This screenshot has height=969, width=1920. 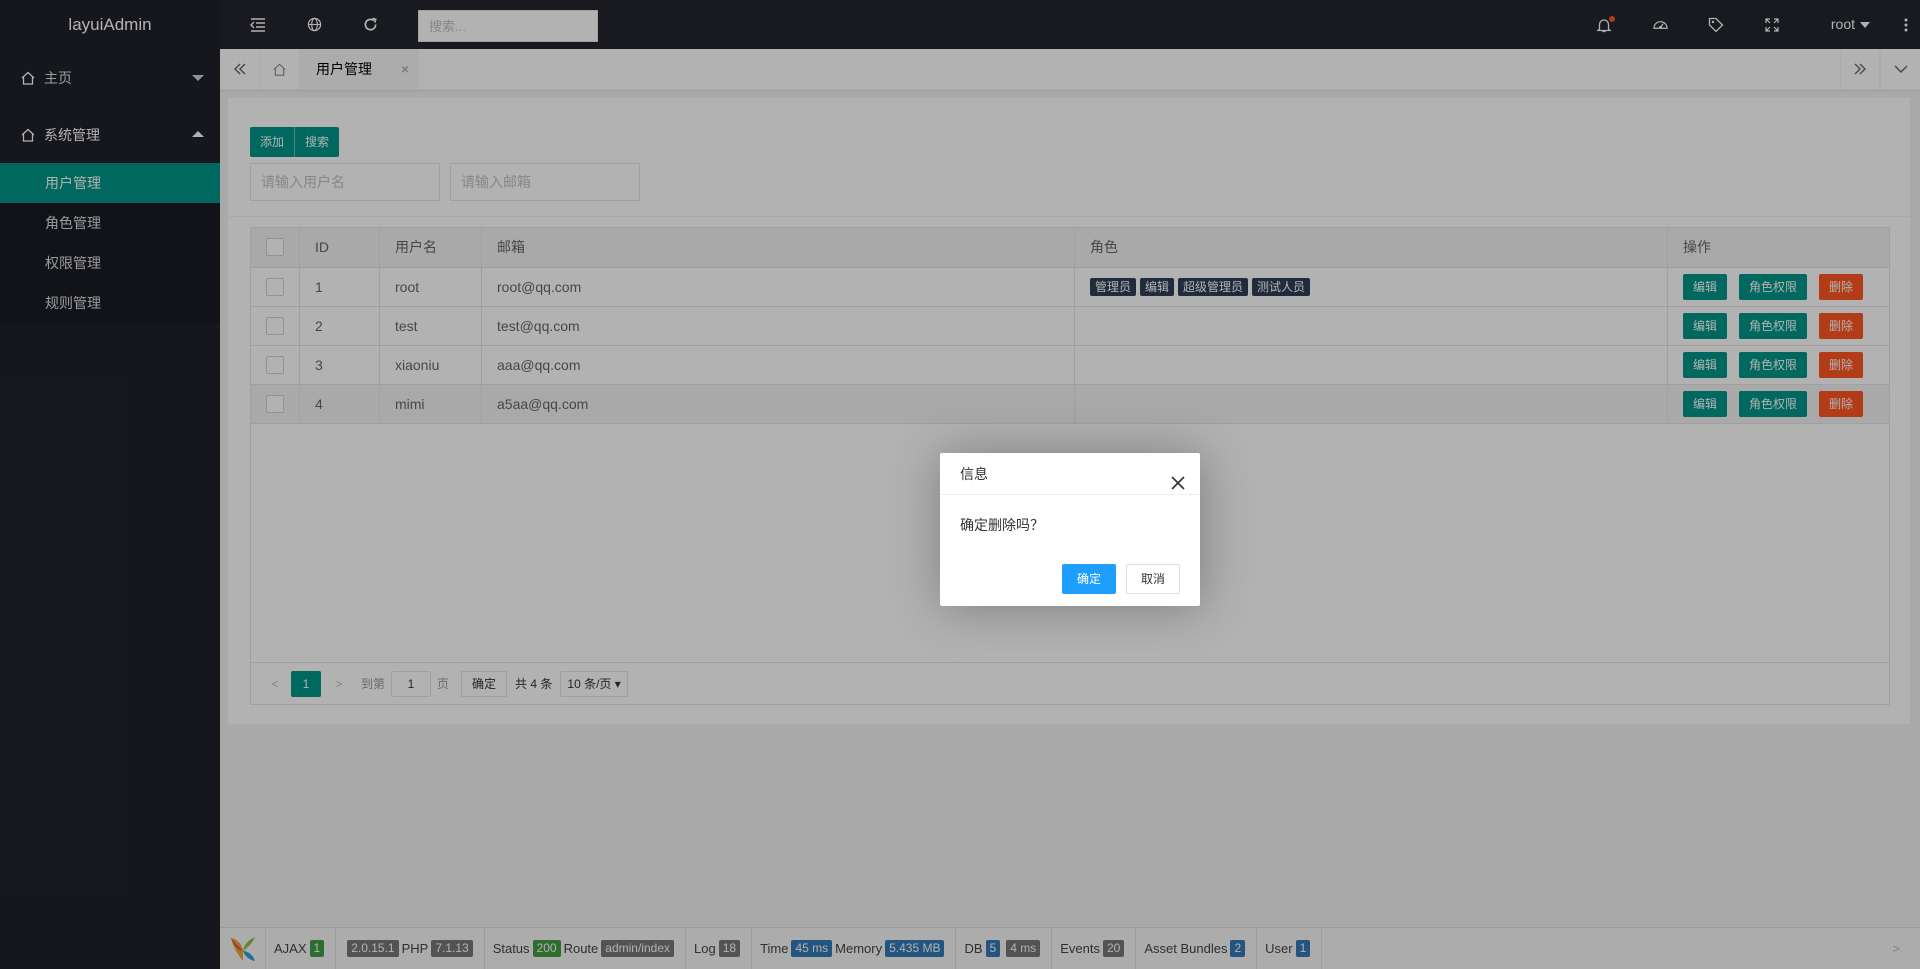 I want to click on dialog-title: 信息, so click(x=974, y=474).